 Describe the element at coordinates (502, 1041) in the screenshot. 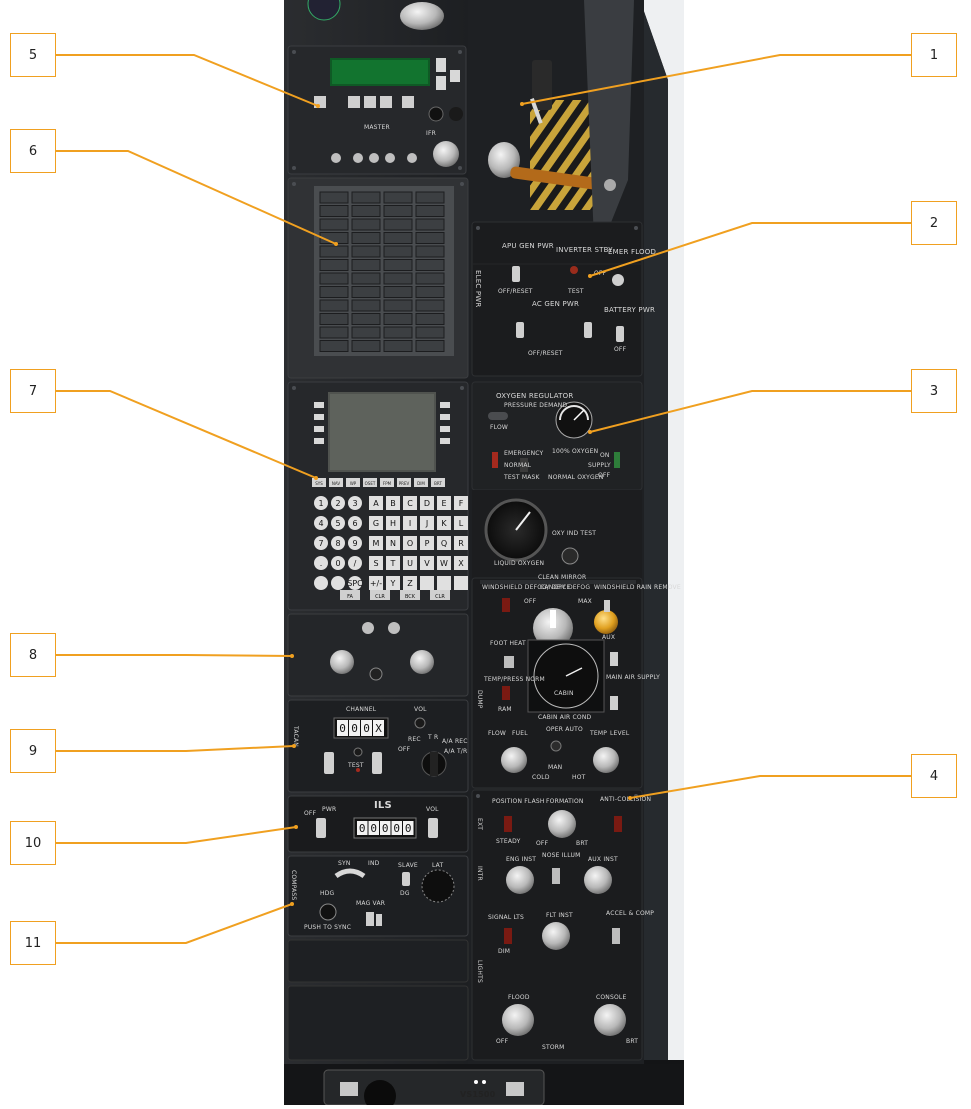

I see `intr-off-label: OFF` at that location.